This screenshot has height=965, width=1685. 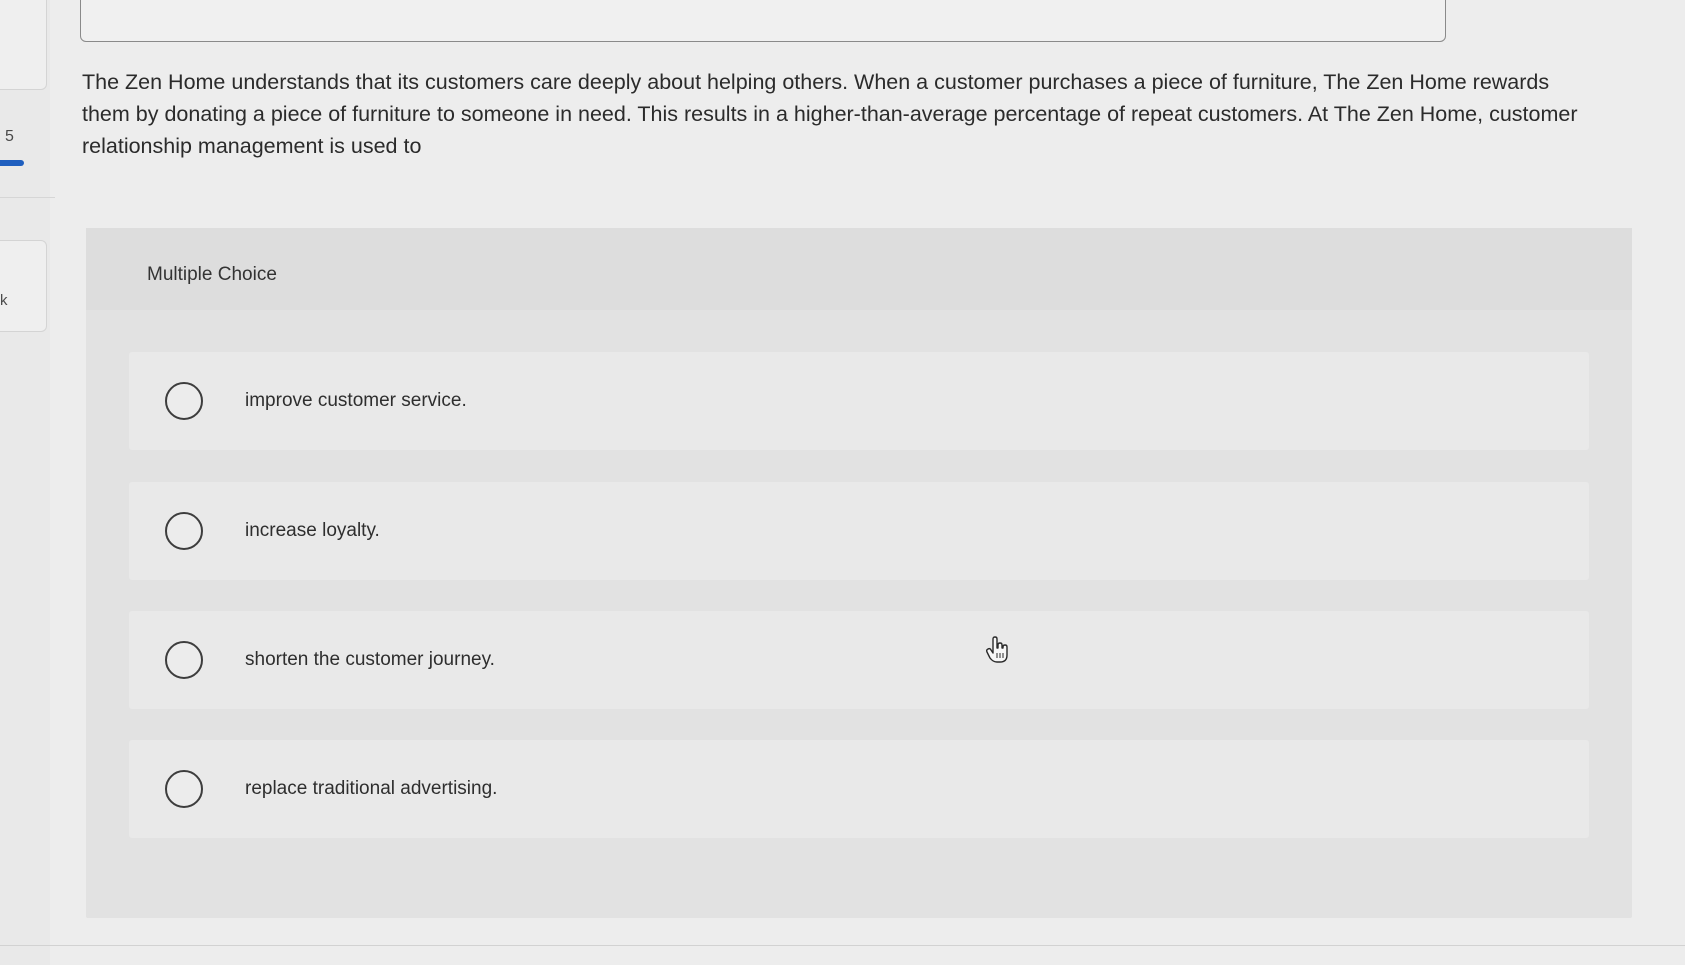 I want to click on answer-option-label: improve customer service., so click(x=356, y=401).